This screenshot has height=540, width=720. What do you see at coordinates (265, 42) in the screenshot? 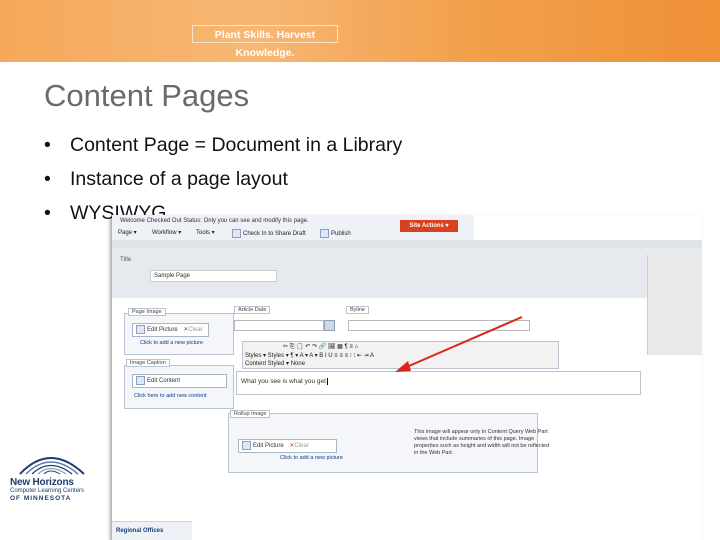
I see `tagline: Plant Skills. Harvest Knowledge.` at bounding box center [265, 42].